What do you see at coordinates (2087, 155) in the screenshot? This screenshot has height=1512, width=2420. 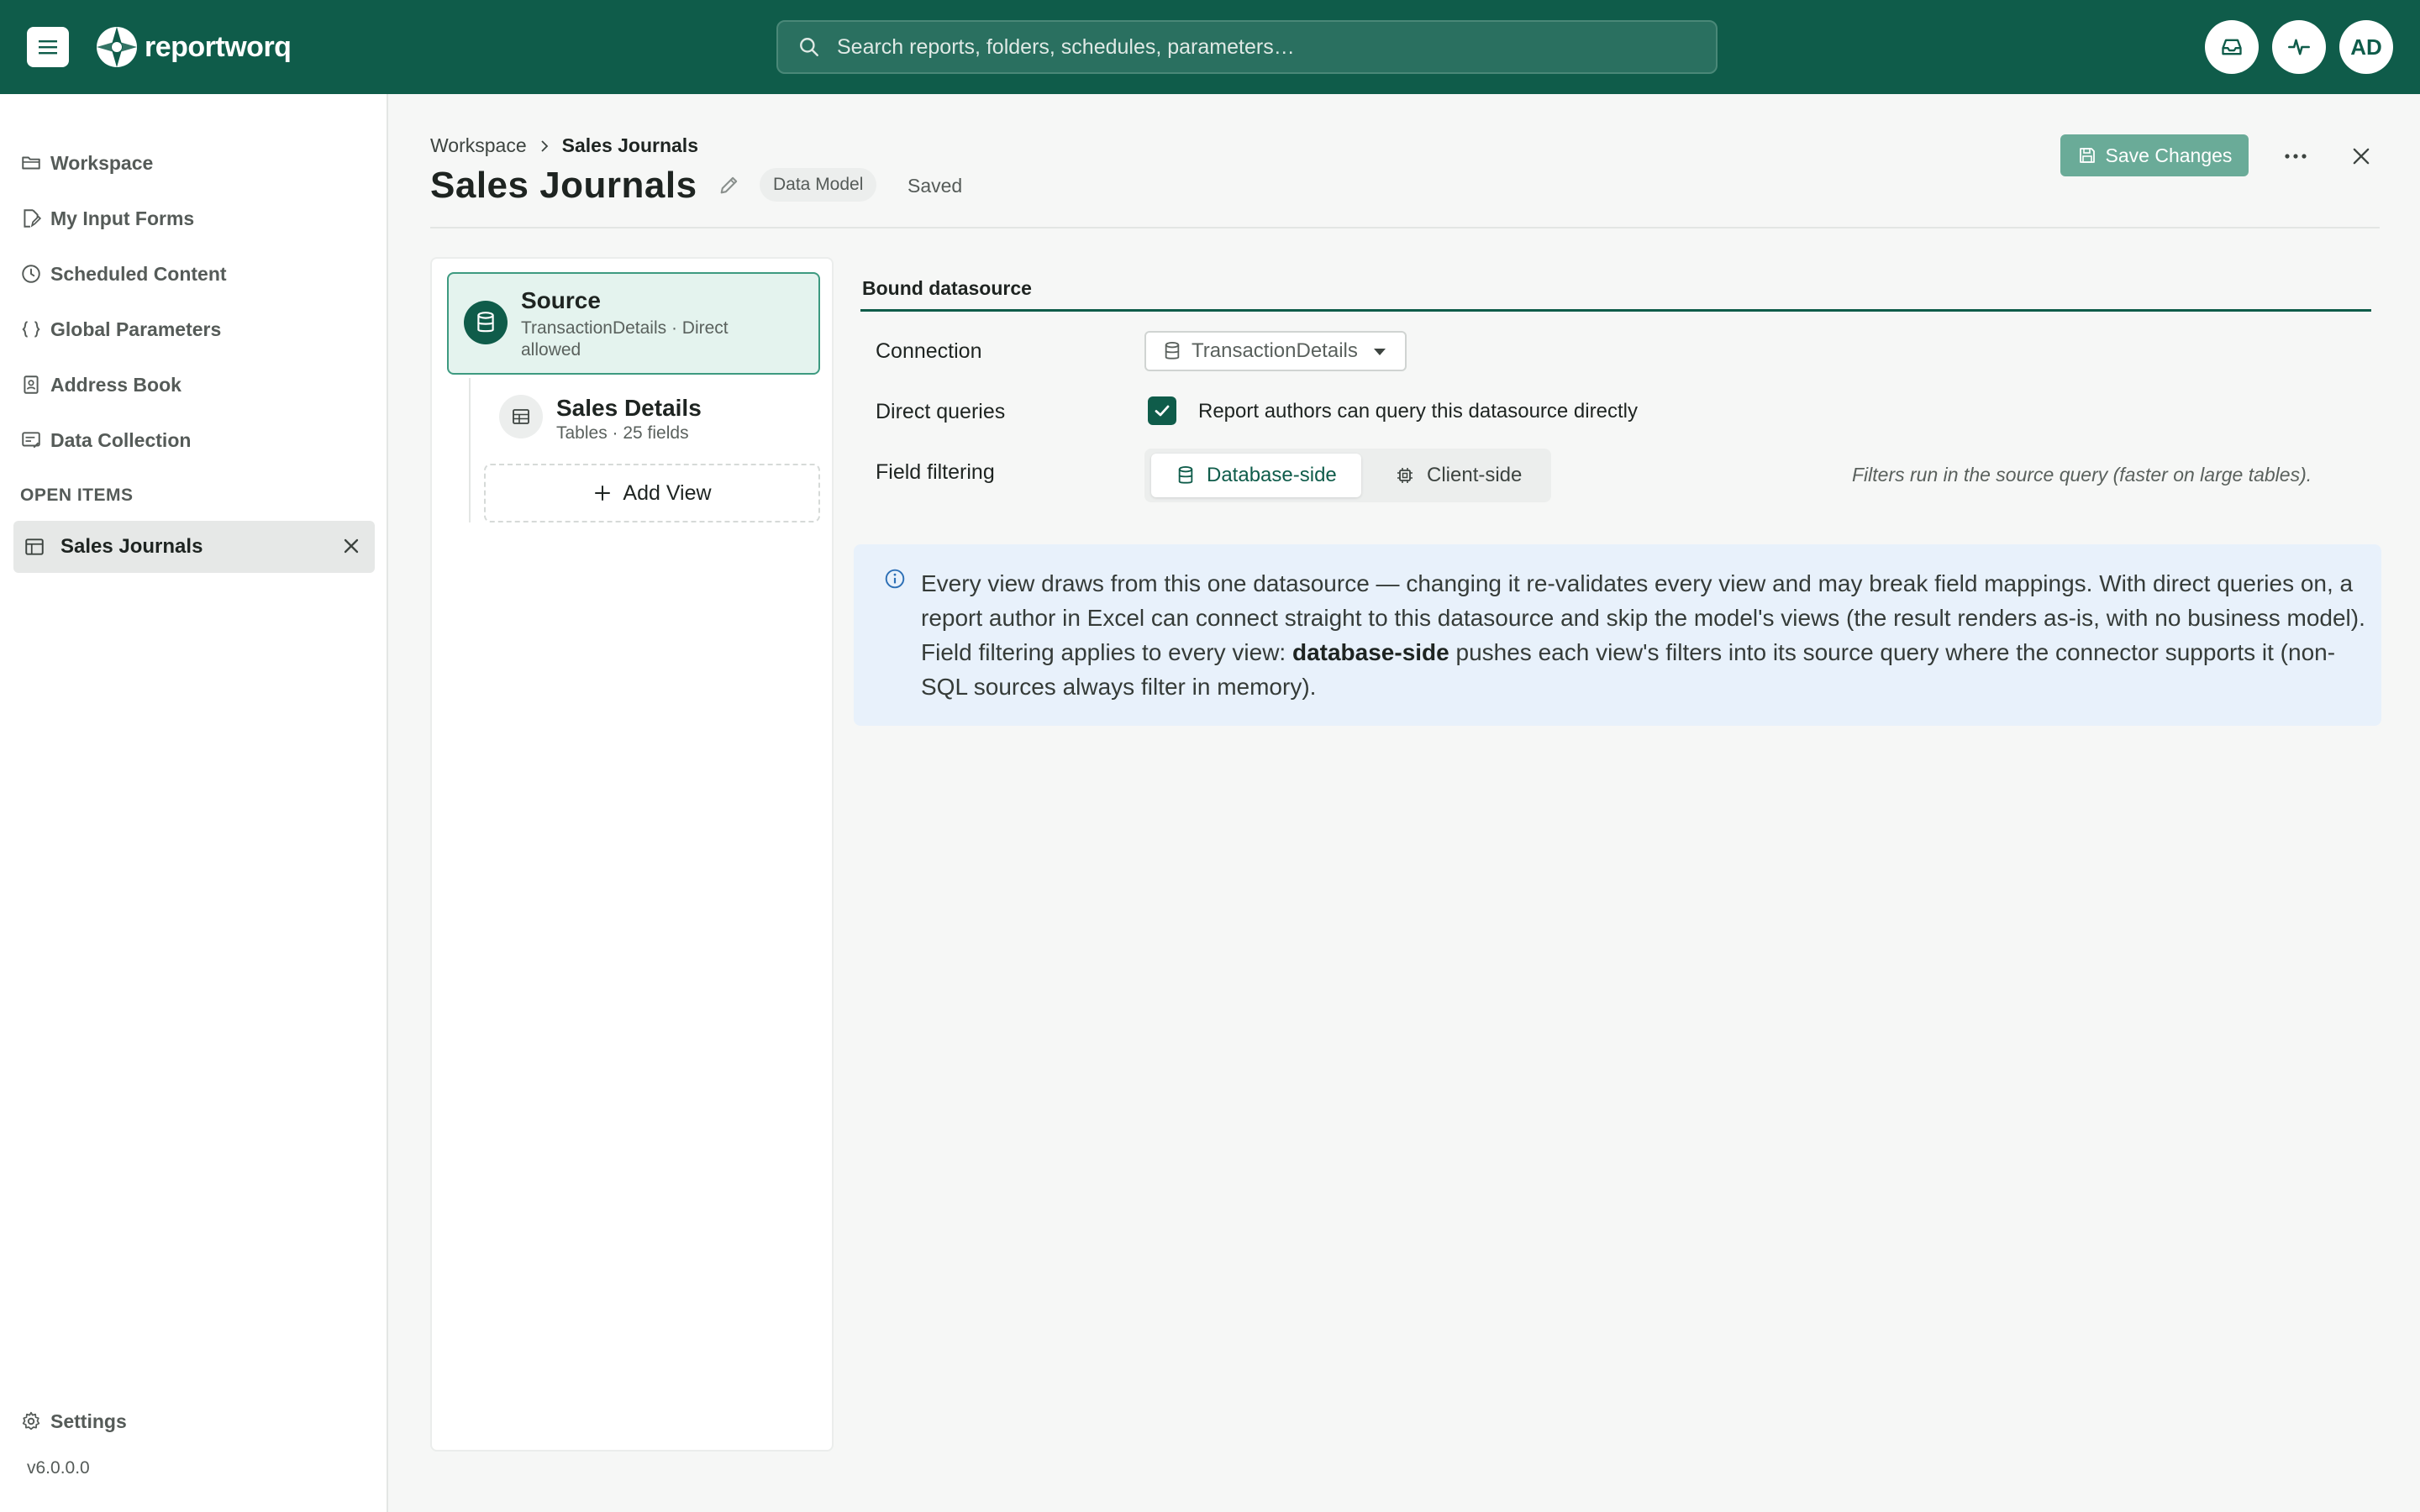 I see `save-icon` at bounding box center [2087, 155].